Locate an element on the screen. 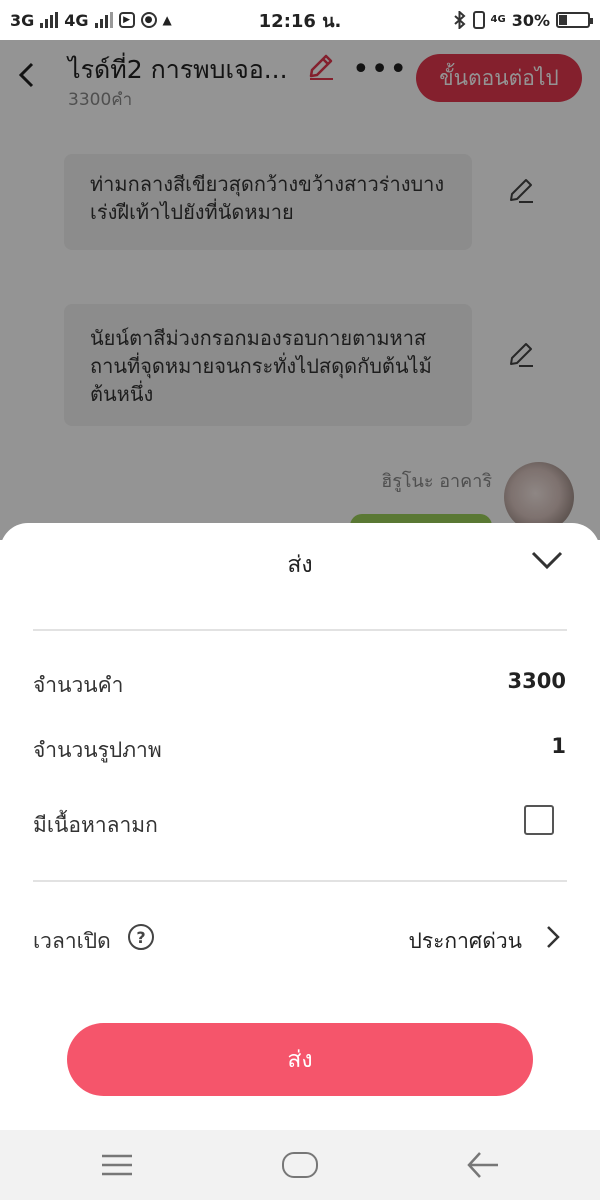  adult-content-checkbox is located at coordinates (539, 820).